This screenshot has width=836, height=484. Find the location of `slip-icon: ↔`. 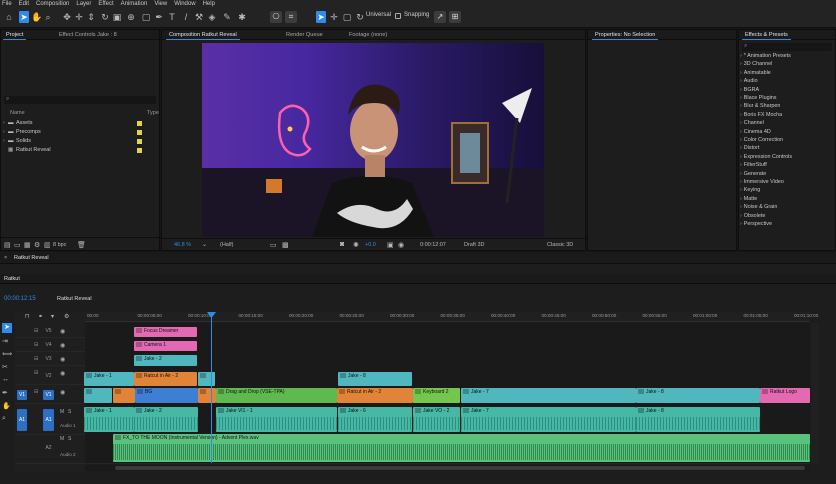

slip-icon: ↔ is located at coordinates (5, 379).